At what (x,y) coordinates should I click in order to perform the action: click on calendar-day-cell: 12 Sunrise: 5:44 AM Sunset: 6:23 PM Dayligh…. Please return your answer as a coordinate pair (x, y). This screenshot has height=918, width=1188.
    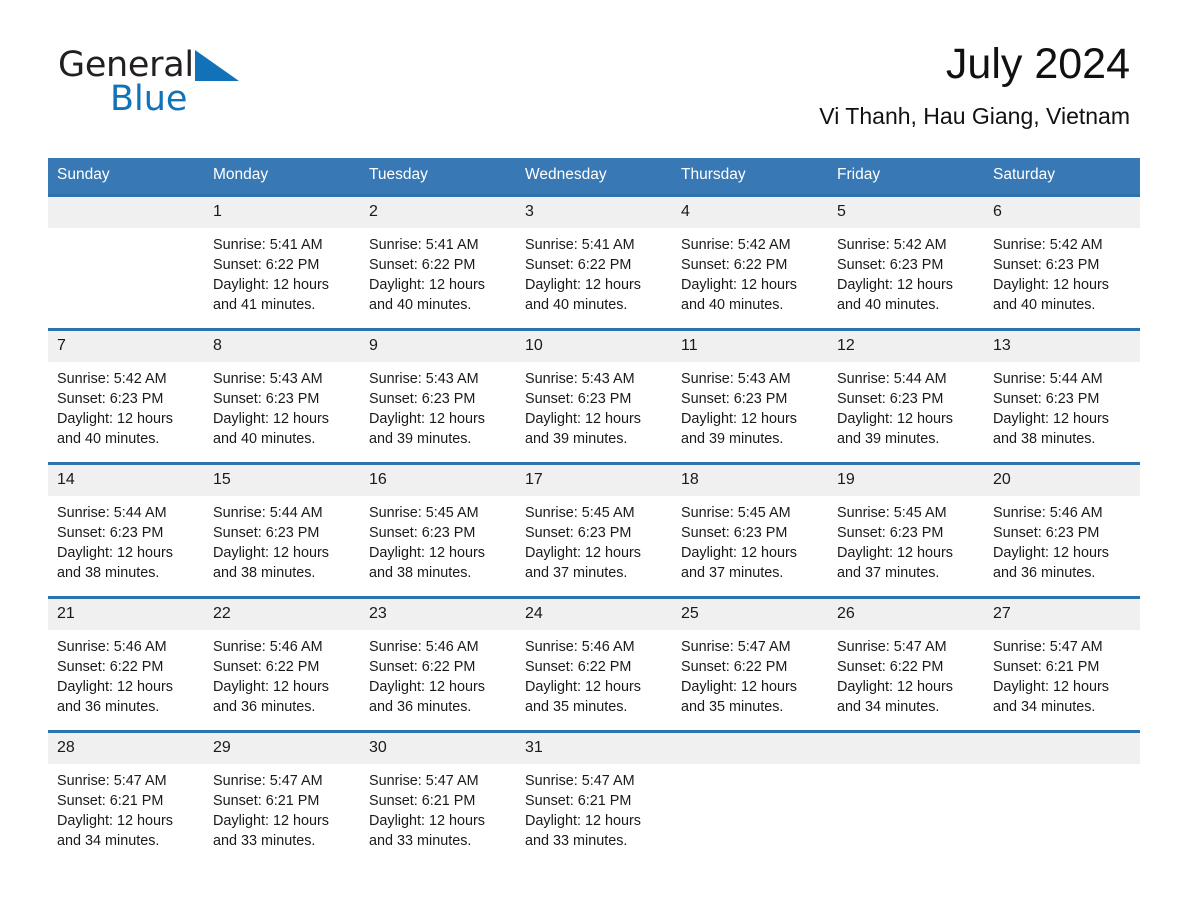
    Looking at the image, I should click on (906, 395).